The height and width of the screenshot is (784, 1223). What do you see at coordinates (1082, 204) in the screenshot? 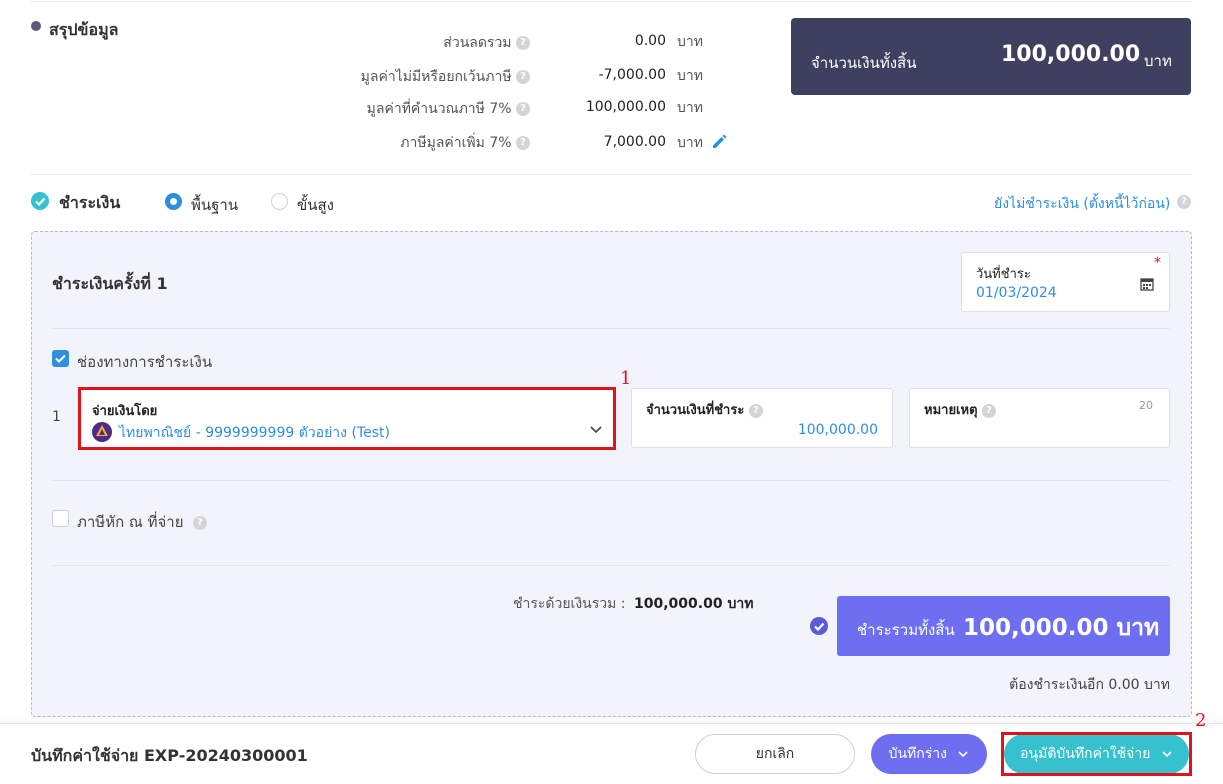
I see `unpaid-link: ยังไม่ชำระเงิน (ตั้งหนี้ไว้ก่อน)` at bounding box center [1082, 204].